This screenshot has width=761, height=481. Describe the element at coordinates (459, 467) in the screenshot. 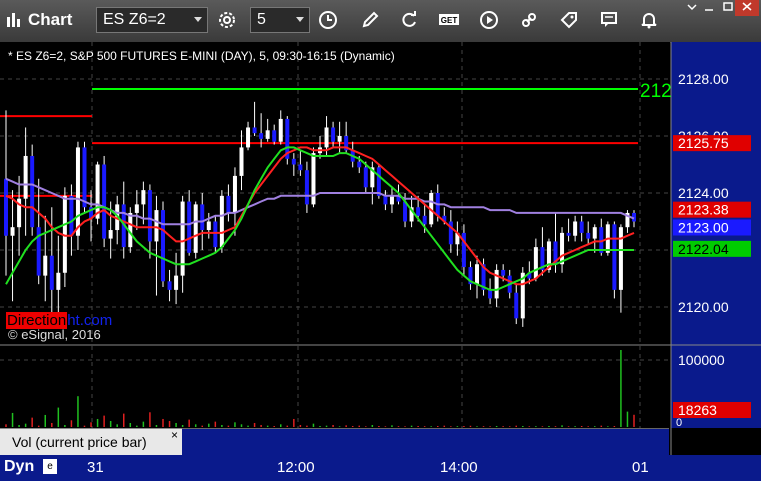

I see `time-label-1400: 14:00` at that location.